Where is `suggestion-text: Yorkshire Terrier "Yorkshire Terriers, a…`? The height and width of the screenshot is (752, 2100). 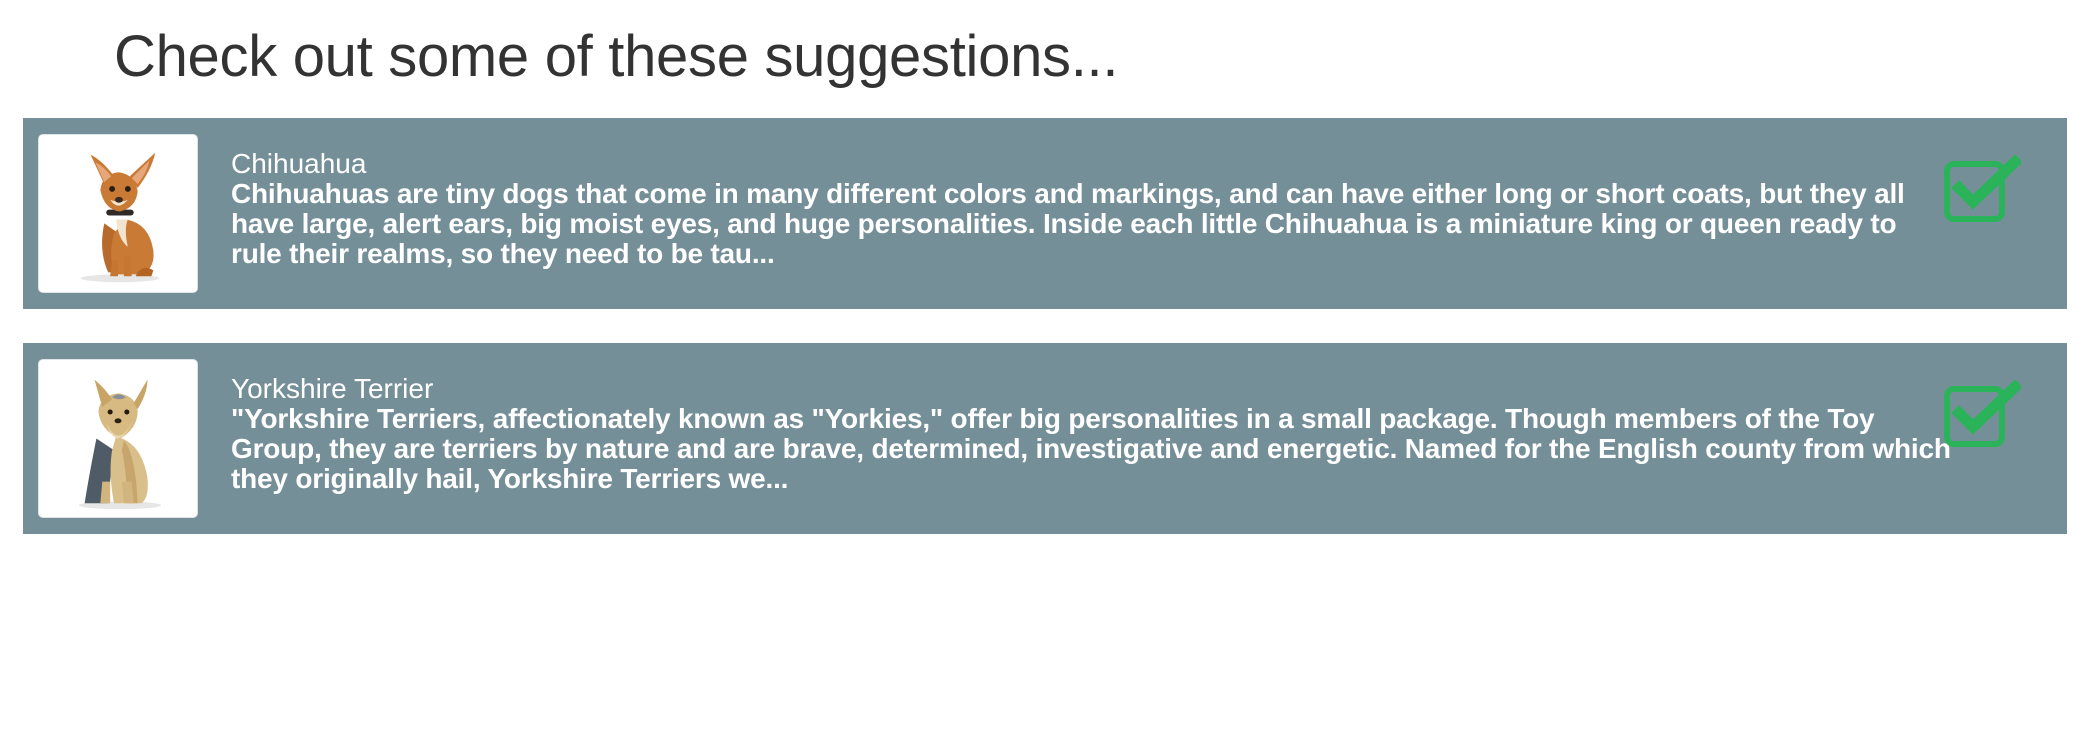
suggestion-text: Yorkshire Terrier "Yorkshire Terriers, a… is located at coordinates (1091, 434).